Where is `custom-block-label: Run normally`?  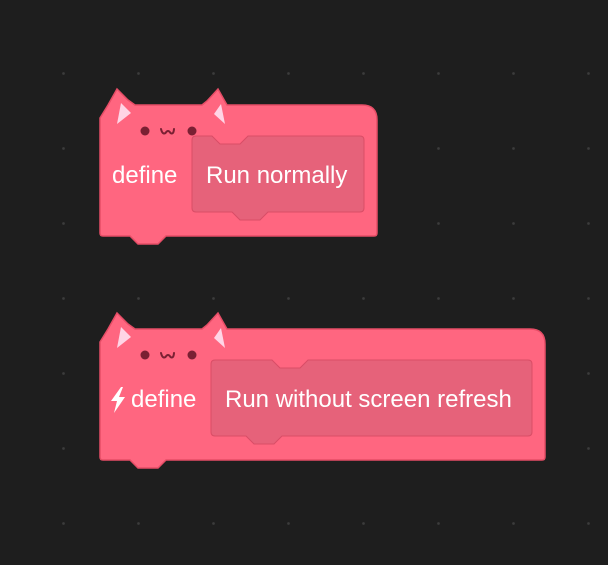 custom-block-label: Run normally is located at coordinates (276, 176).